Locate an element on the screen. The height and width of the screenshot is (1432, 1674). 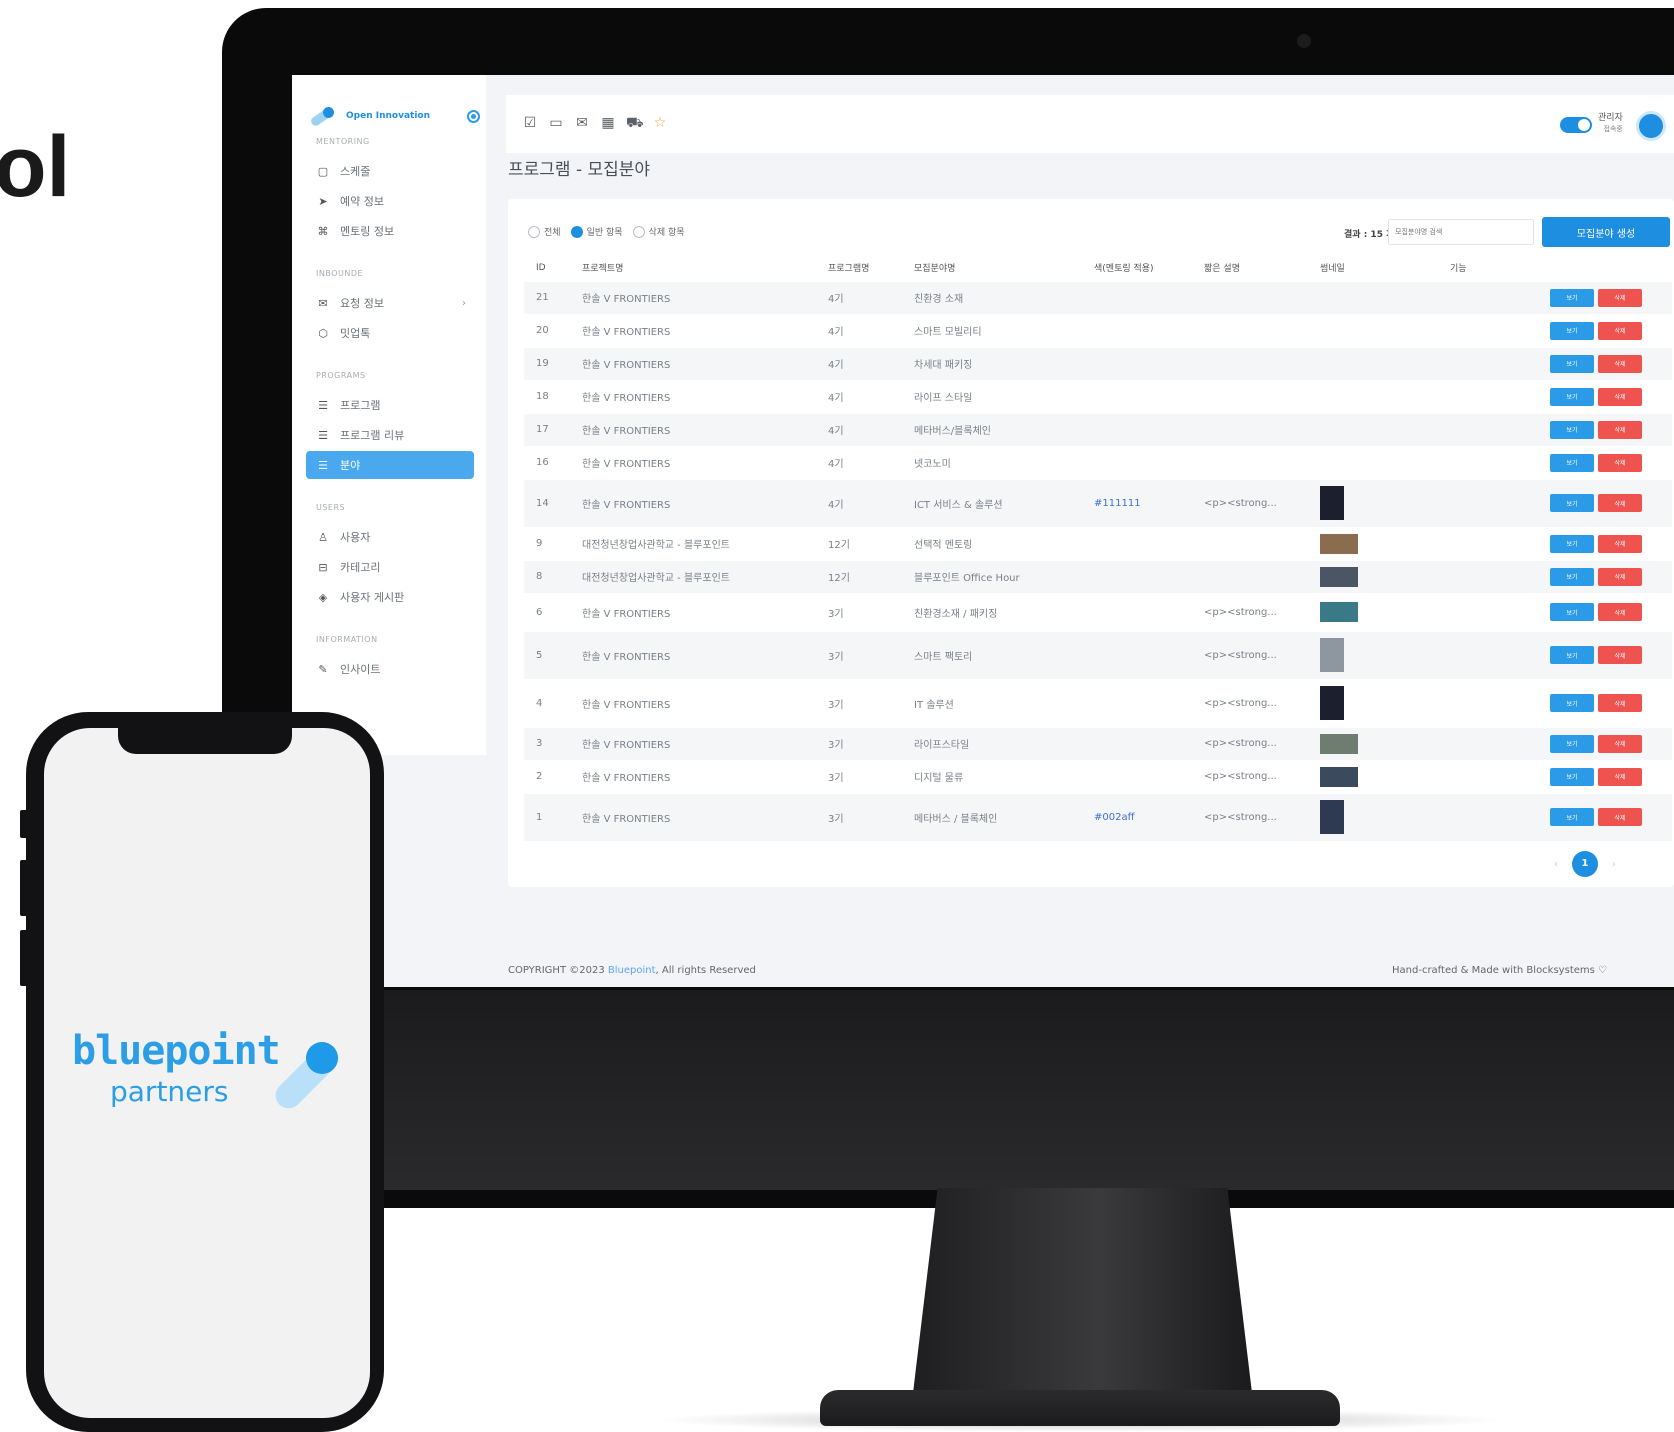
sidebar-item: ⬡ 밋업톡 is located at coordinates (390, 333).